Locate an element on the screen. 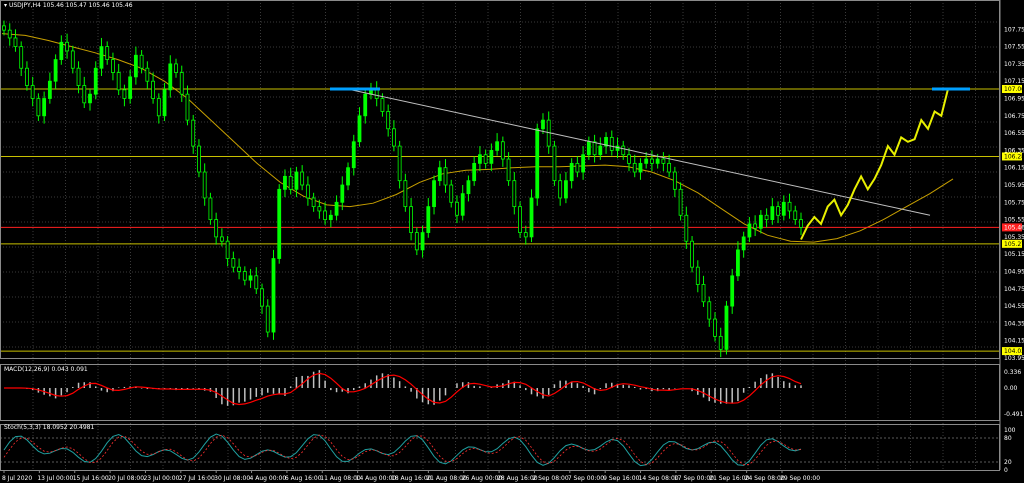 Image resolution: width=1024 pixels, height=483 pixels. macd-tick: -0.491 is located at coordinates (1014, 414).